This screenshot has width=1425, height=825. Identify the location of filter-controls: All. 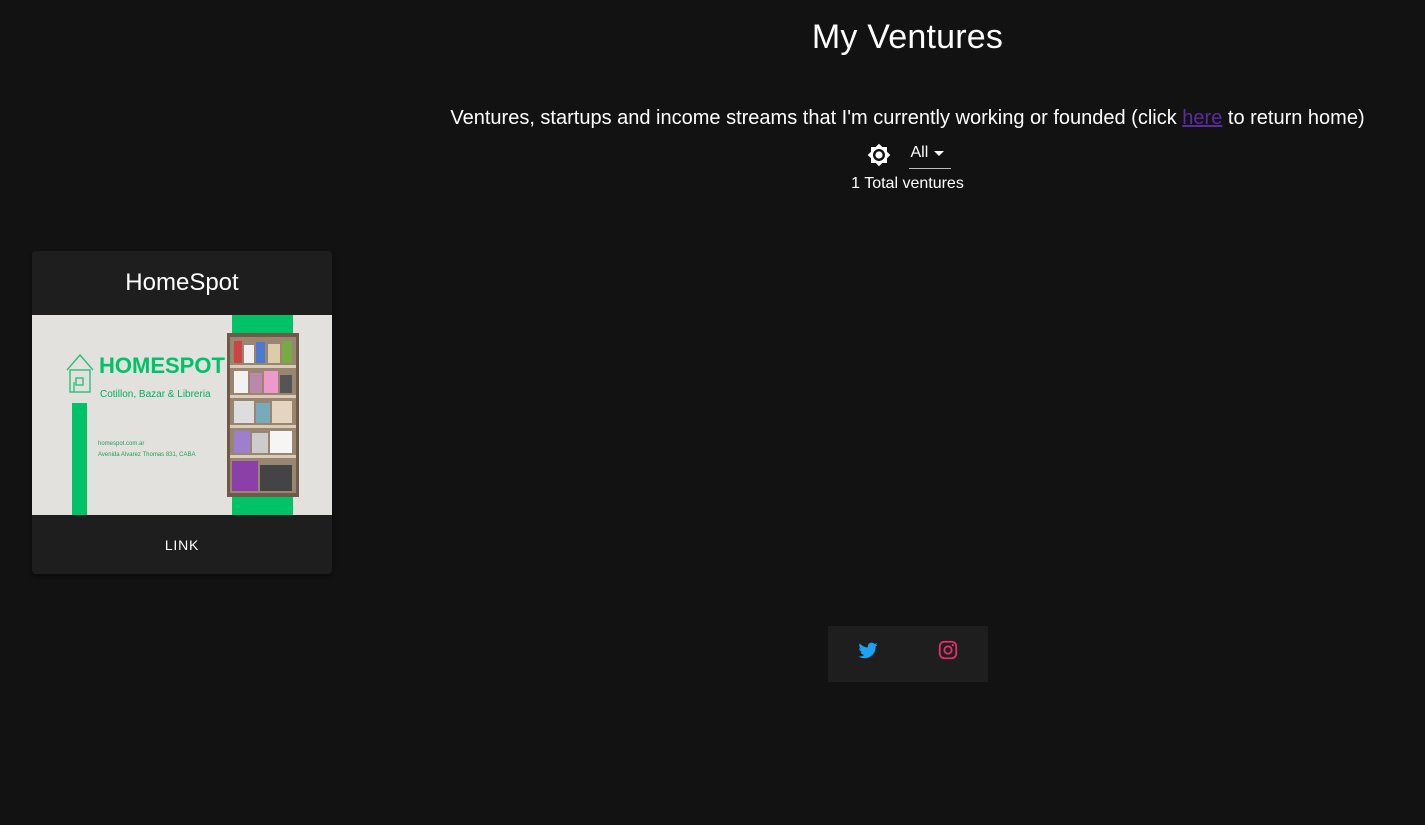
(907, 154).